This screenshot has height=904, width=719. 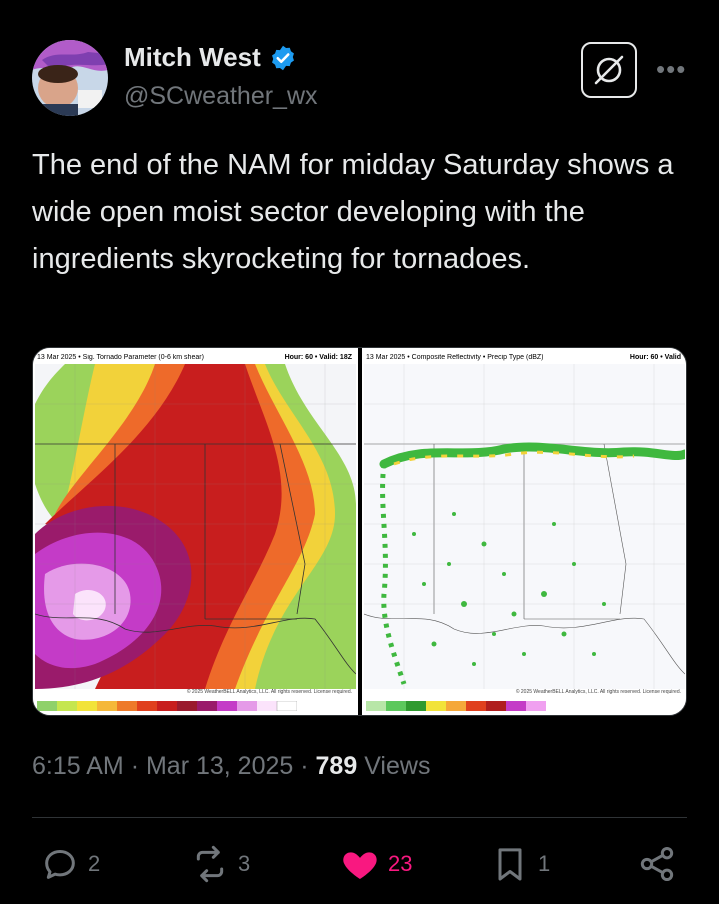 I want to click on reply-button: 2, so click(x=70, y=864).